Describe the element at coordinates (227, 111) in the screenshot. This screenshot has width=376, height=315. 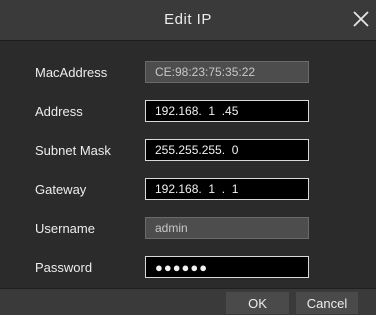
I see `address-field` at that location.